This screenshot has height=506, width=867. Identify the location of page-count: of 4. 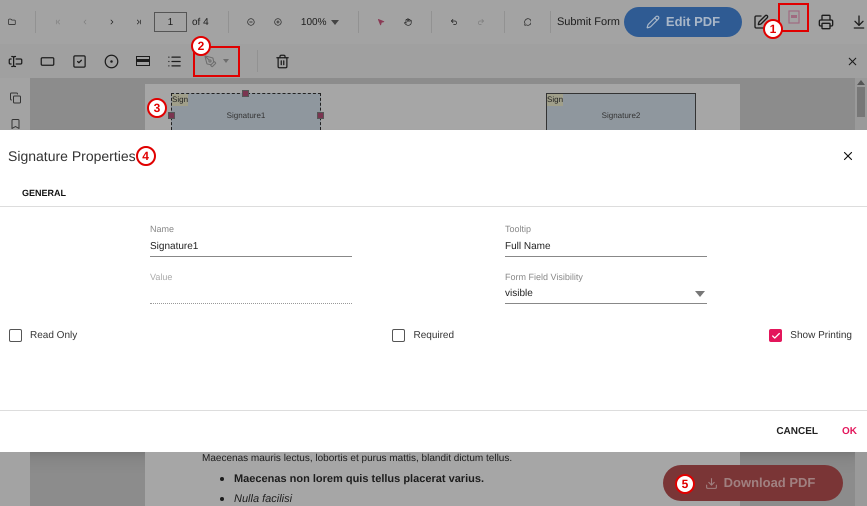
(200, 23).